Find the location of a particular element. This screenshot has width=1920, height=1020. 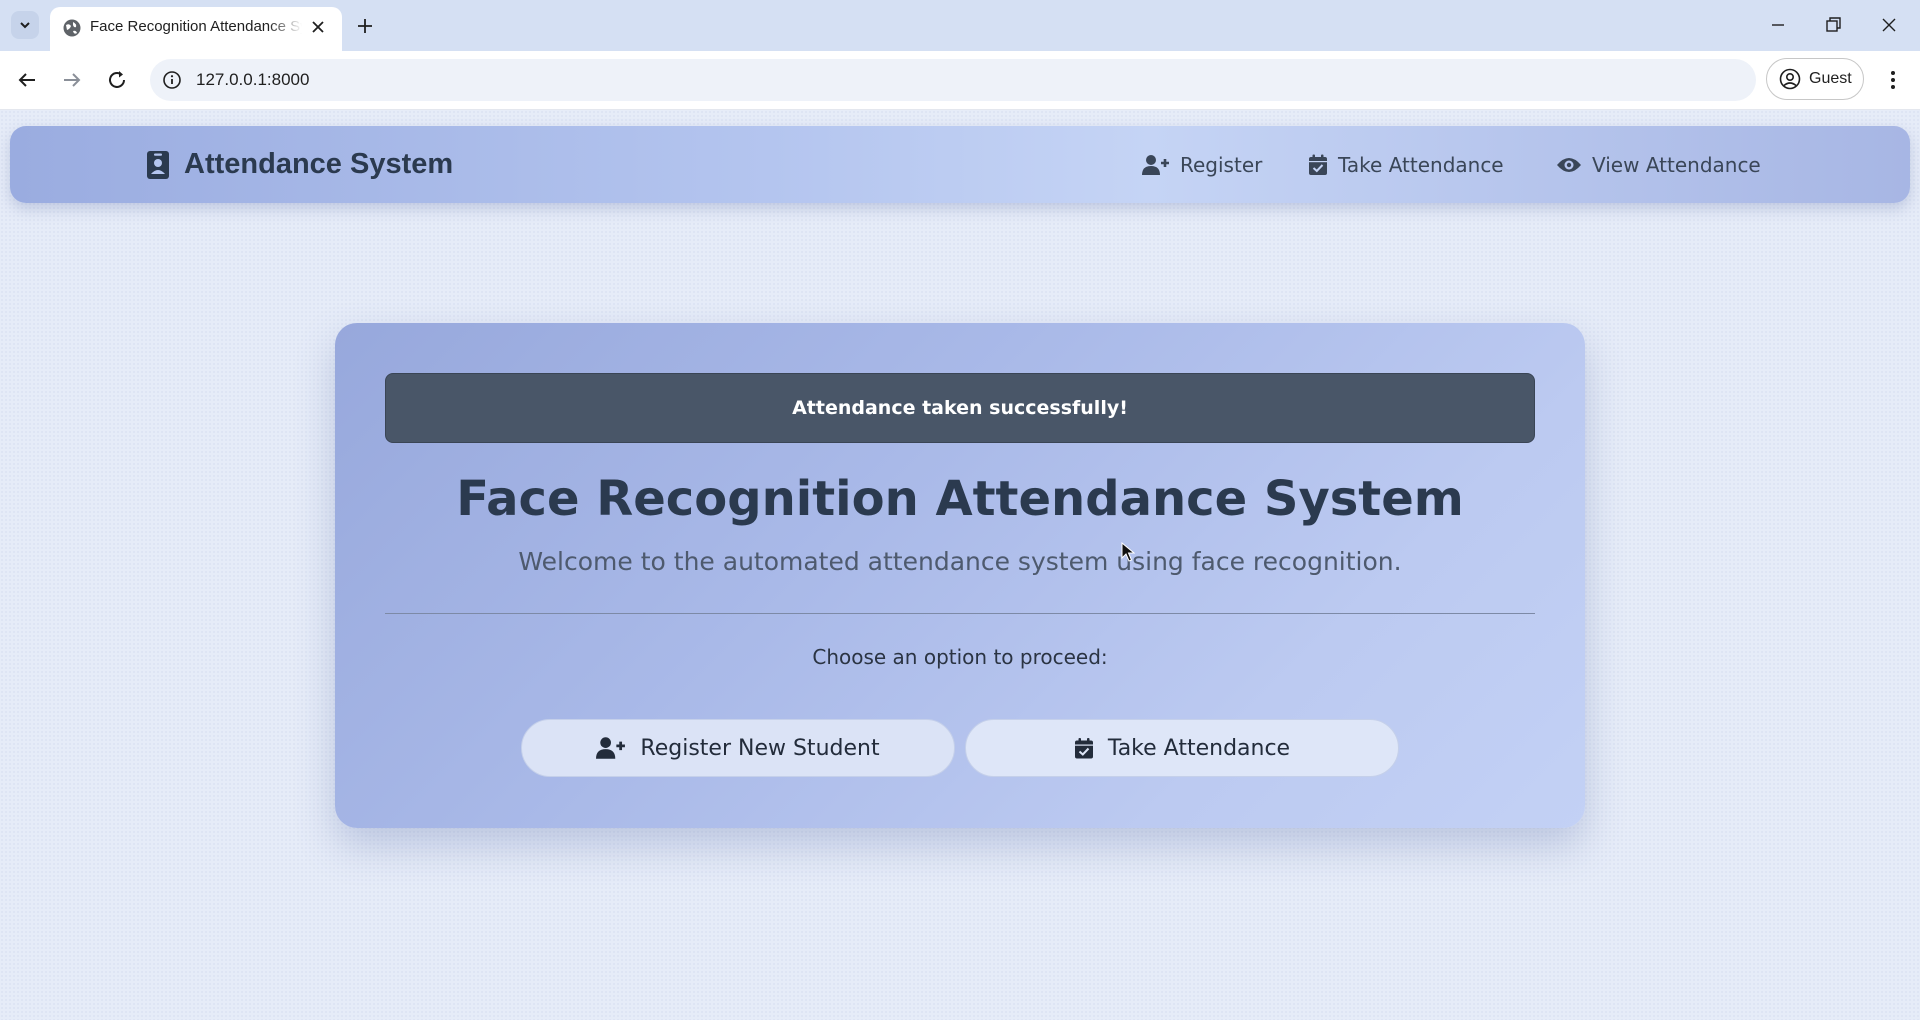

button-label: Register New Student is located at coordinates (760, 748).